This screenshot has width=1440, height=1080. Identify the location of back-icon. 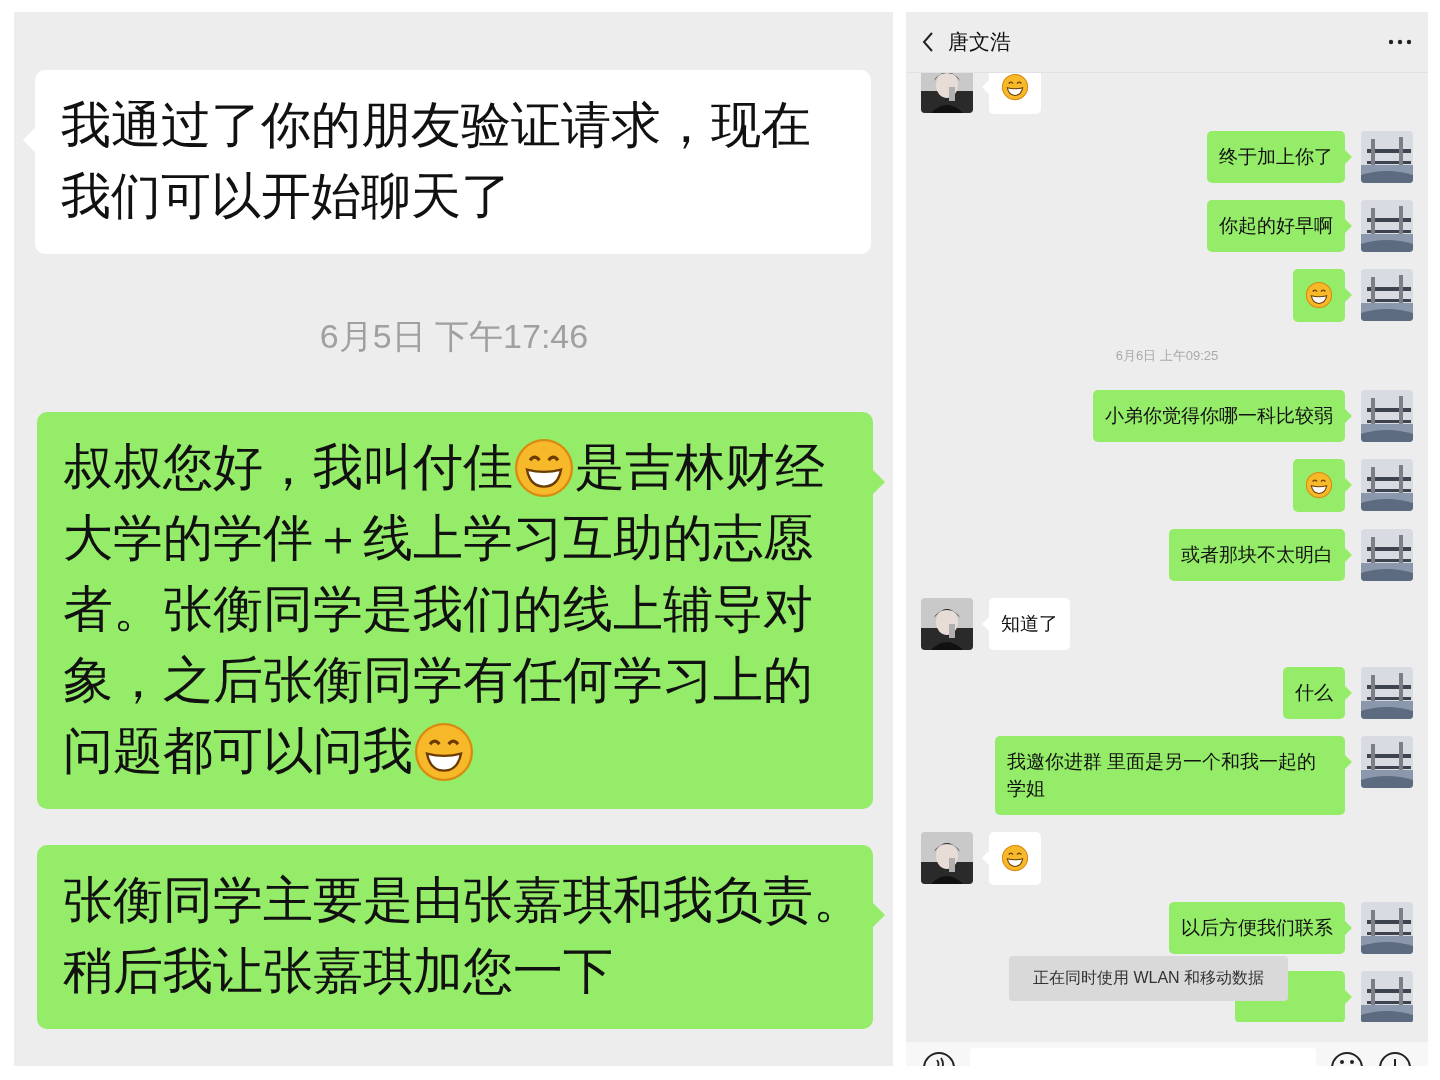
(928, 42).